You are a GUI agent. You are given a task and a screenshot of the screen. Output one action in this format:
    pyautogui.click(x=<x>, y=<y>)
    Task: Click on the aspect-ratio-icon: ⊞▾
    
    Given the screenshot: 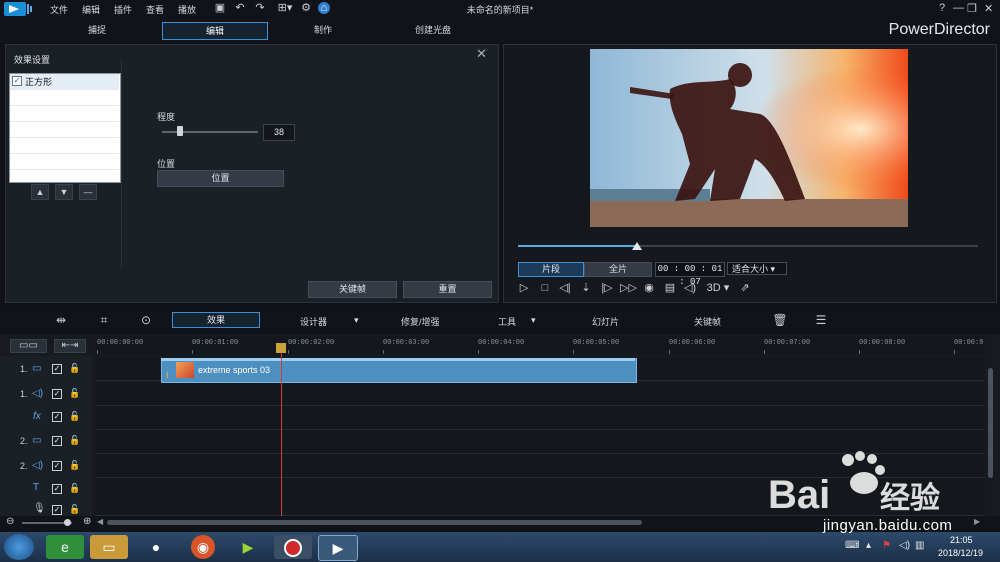 What is the action you would take?
    pyautogui.click(x=285, y=8)
    